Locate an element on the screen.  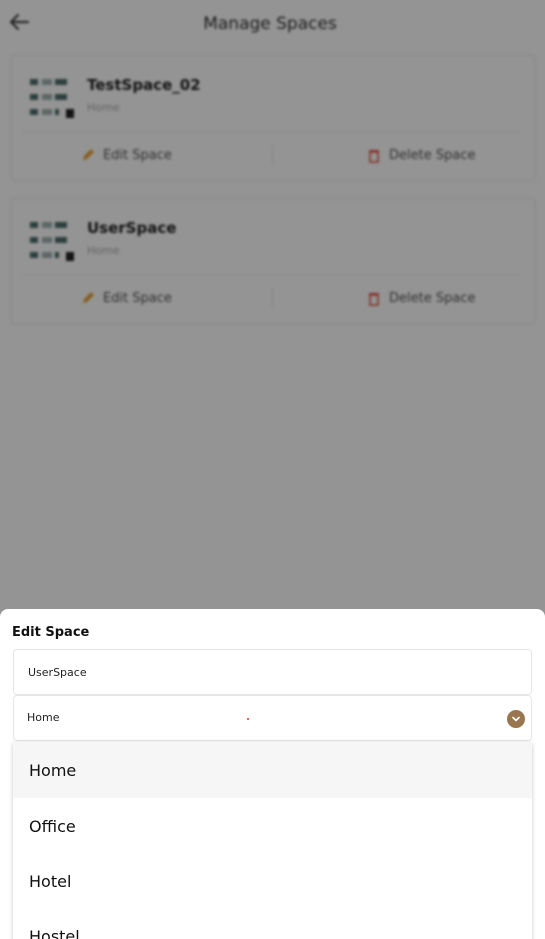
dropdown-option-hotel: Hotel is located at coordinates (272, 881).